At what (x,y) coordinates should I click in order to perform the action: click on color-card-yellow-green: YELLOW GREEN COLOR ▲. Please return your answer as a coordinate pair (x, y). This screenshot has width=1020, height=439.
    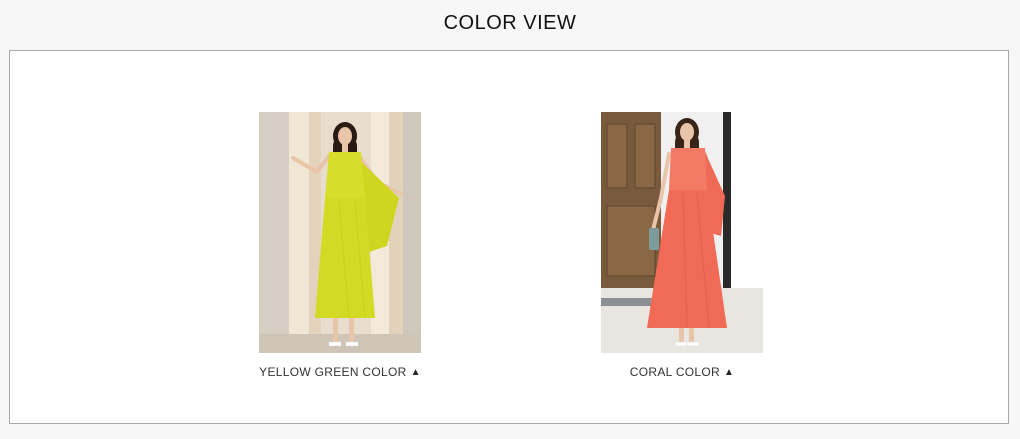
    Looking at the image, I should click on (340, 245).